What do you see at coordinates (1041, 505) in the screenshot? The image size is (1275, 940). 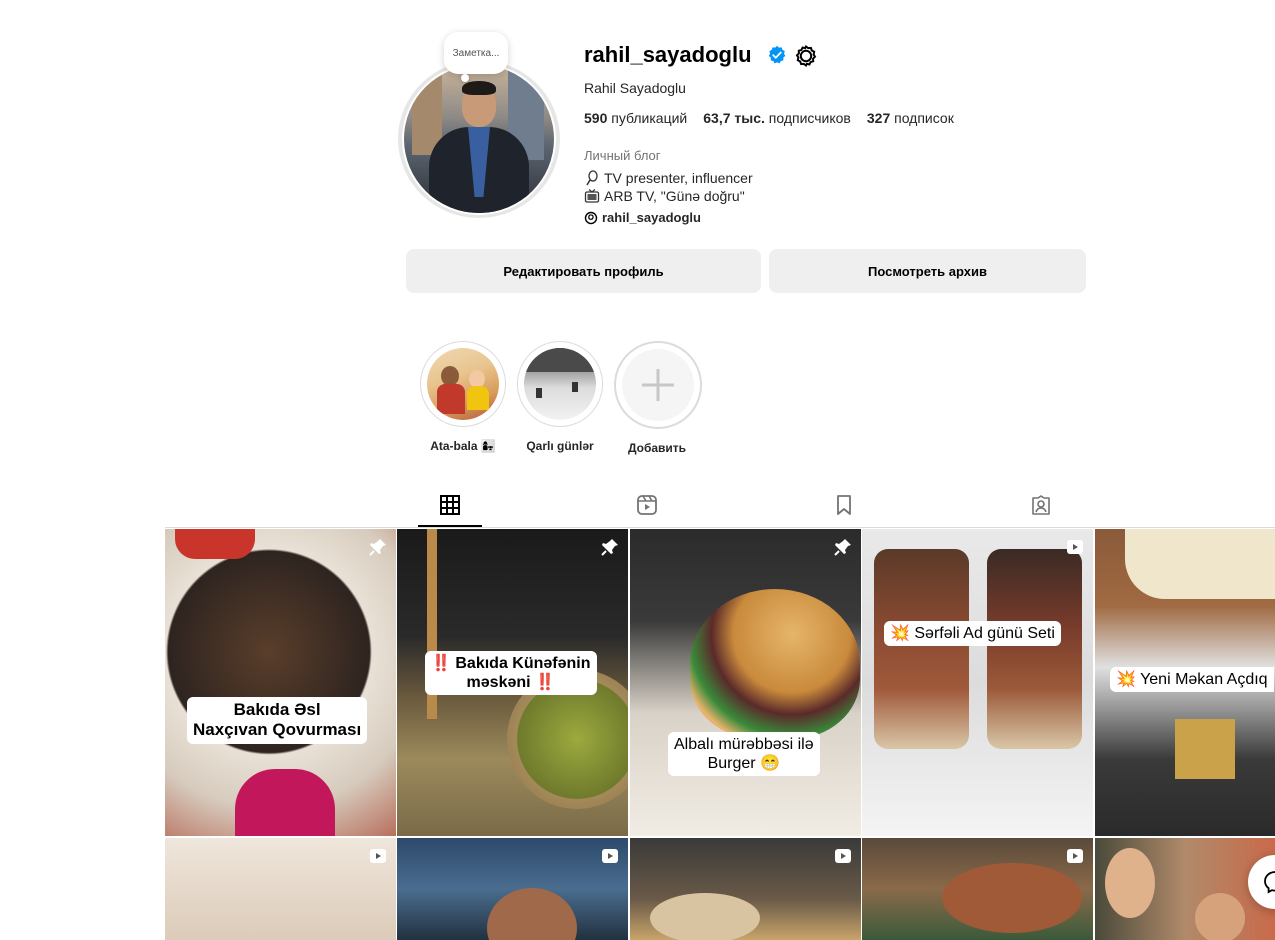 I see `tagged-icon` at bounding box center [1041, 505].